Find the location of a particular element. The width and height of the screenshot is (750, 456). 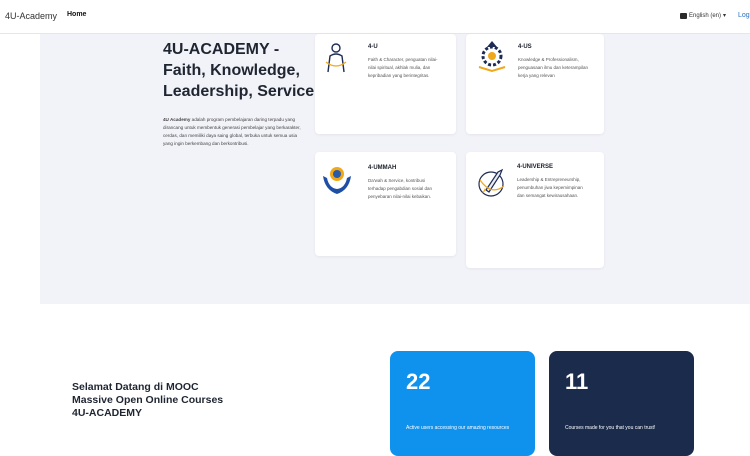

hero-desc-brand: 4U Academy is located at coordinates (177, 119).